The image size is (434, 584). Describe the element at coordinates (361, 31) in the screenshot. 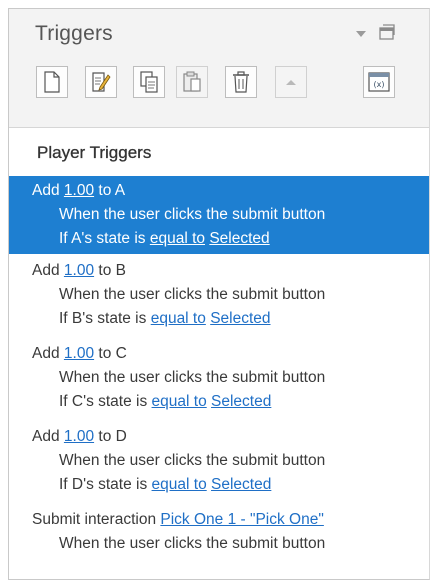

I see `collapse-arrow-icon` at that location.